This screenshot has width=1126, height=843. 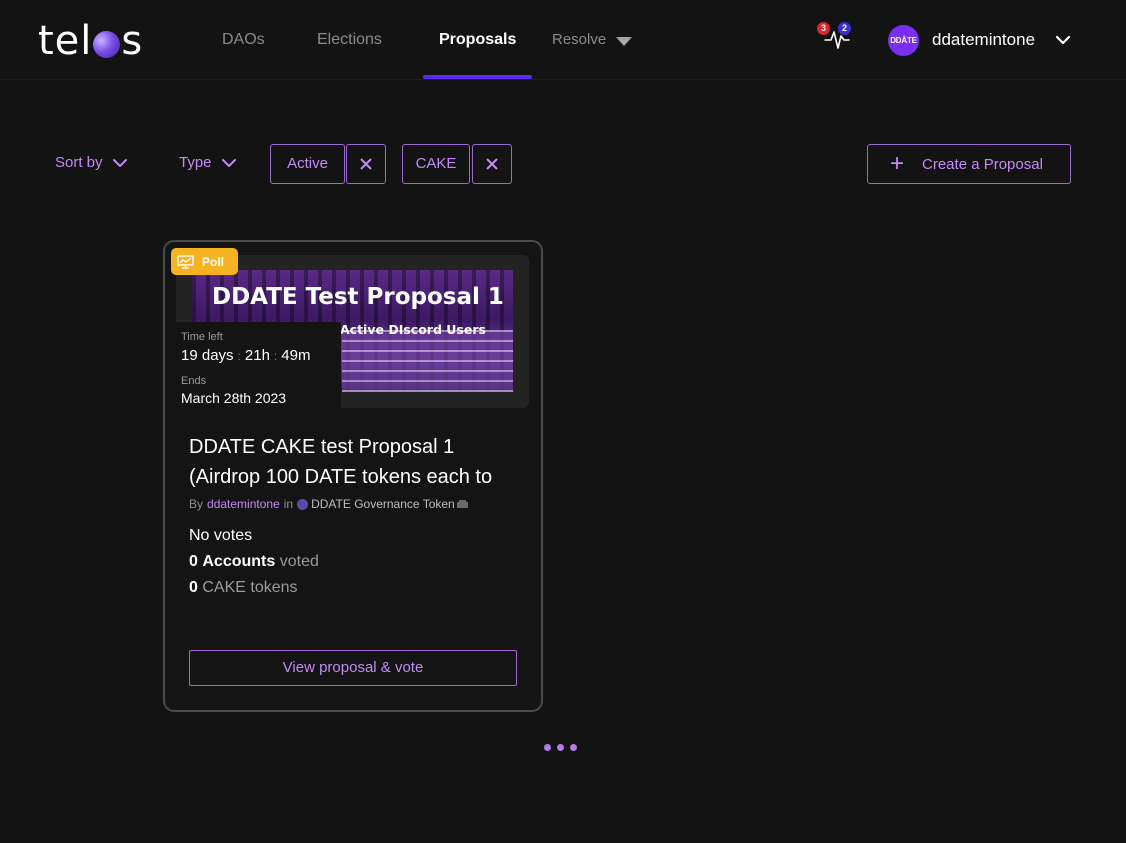 I want to click on remove-filter-cake-button, so click(x=492, y=164).